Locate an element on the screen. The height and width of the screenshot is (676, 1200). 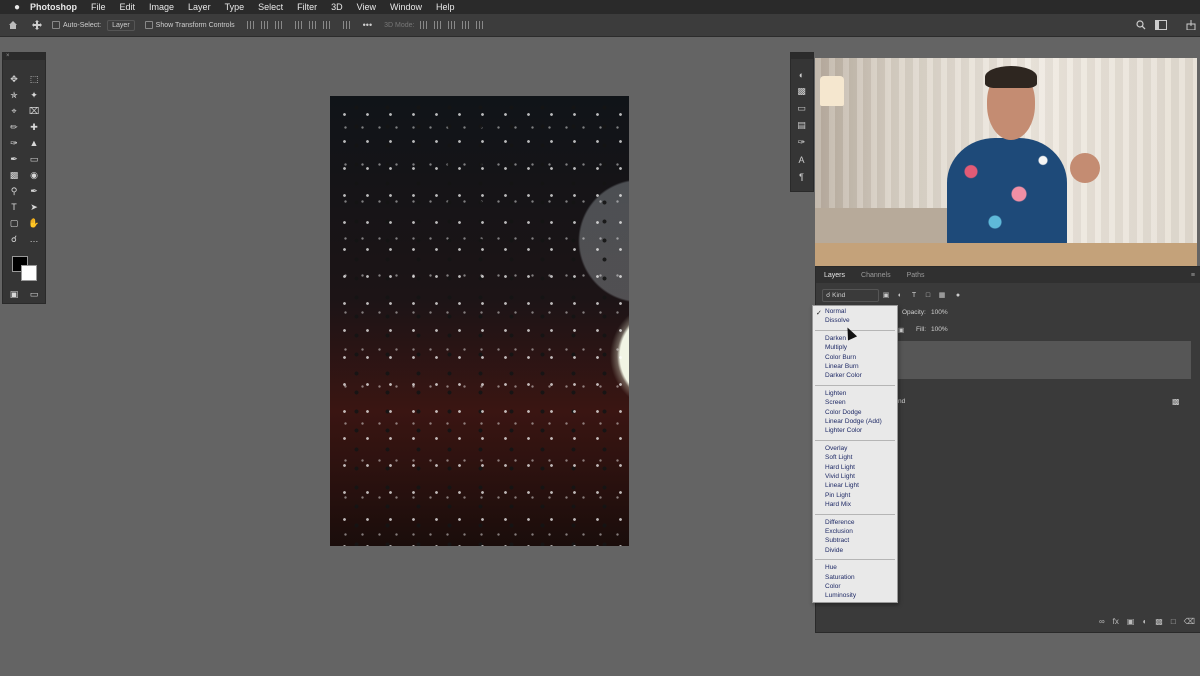
filter-toggle-icon: ● is located at coordinates (958, 295).